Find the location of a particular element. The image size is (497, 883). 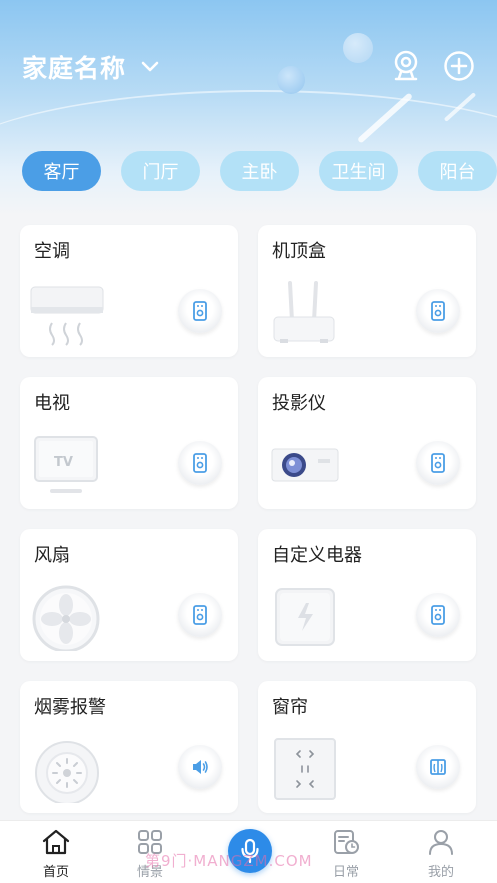

watermark: 第9门·MANGZM.COM is located at coordinates (229, 861).